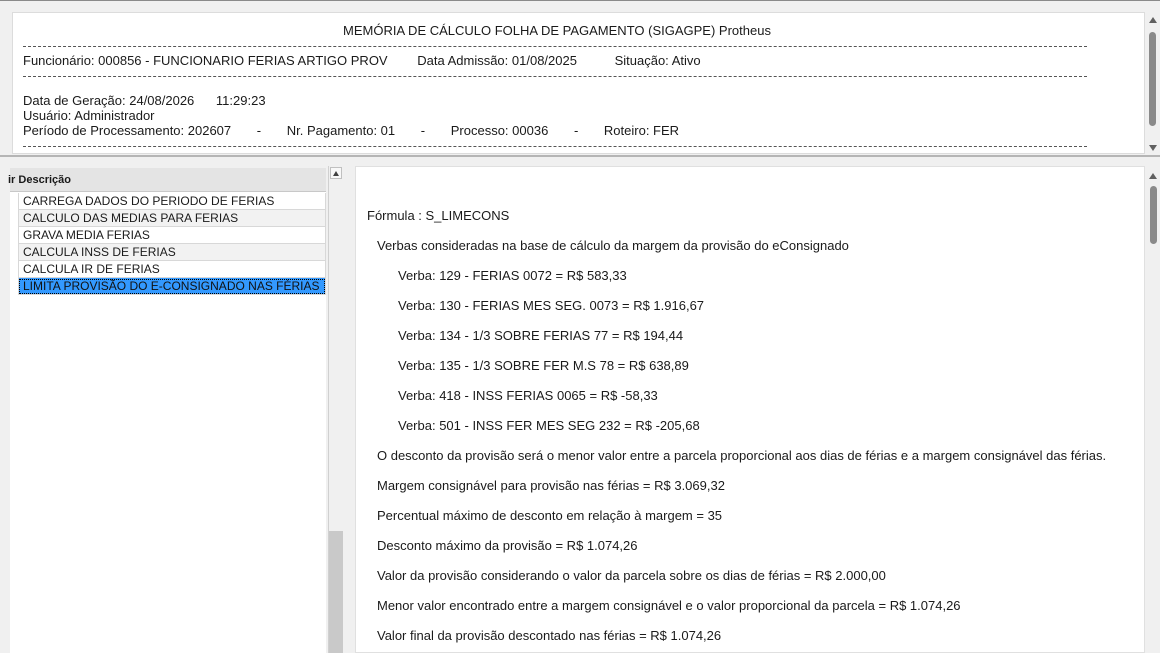  Describe the element at coordinates (172, 235) in the screenshot. I see `list-item: GRAVA MEDIA FERIAS` at that location.